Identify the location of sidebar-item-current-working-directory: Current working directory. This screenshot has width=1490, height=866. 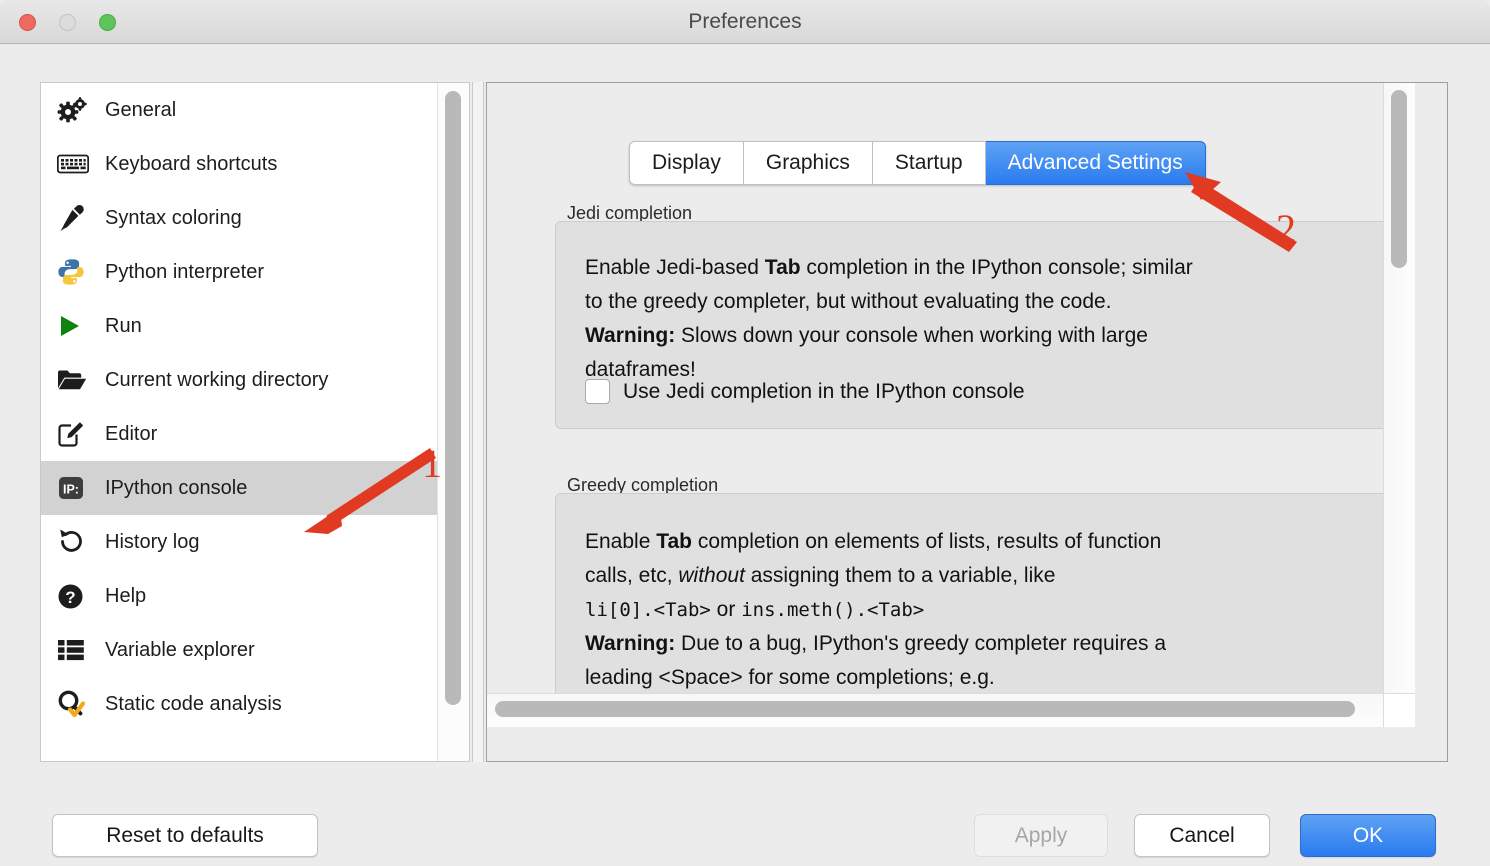
(239, 380).